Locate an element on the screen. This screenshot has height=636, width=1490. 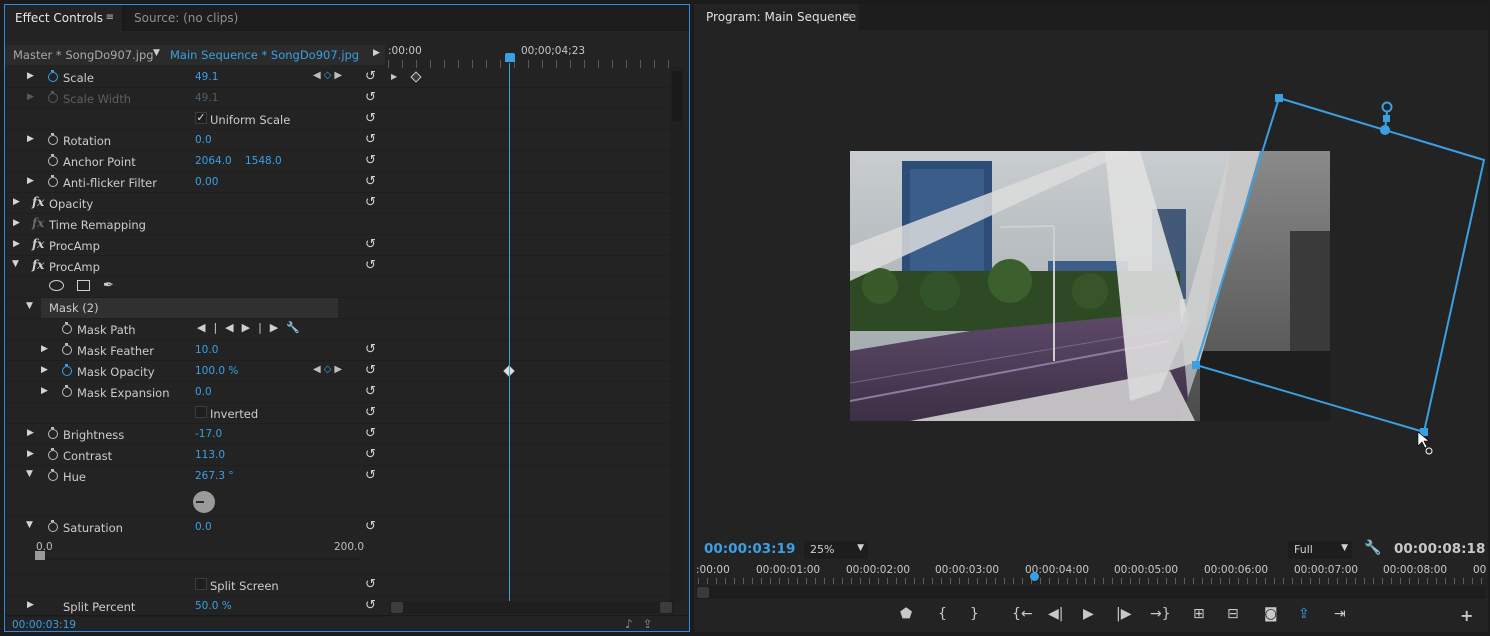
property-row-split-percent: ▶ Split Percent 50.0 % ↺ is located at coordinates (196, 606).